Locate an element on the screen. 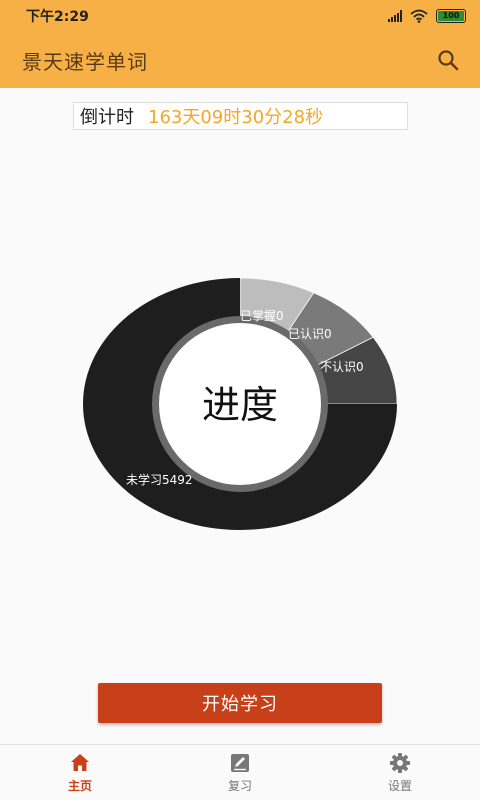 The width and height of the screenshot is (480, 800). search-button is located at coordinates (448, 60).